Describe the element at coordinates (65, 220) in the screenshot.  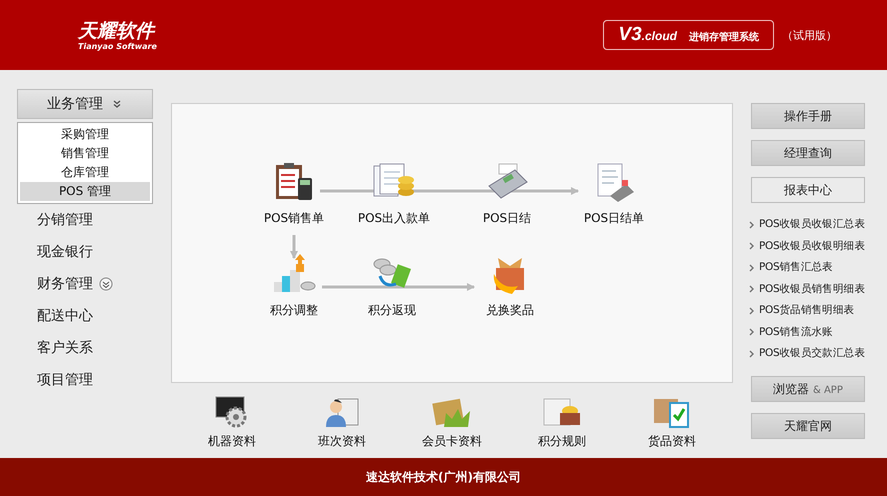
I see `menu-item: 分销管理` at that location.